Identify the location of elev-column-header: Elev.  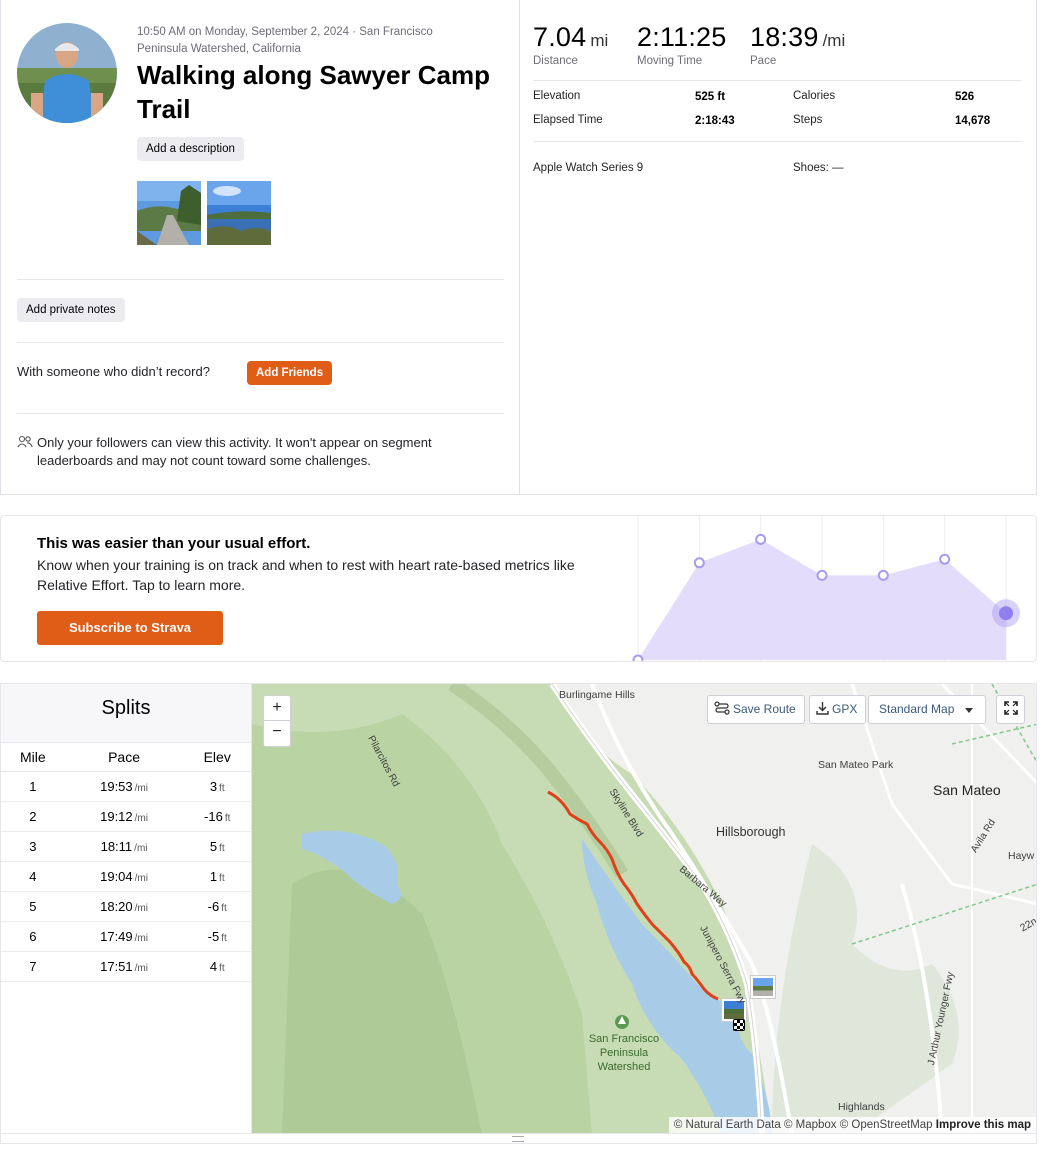
(217, 757).